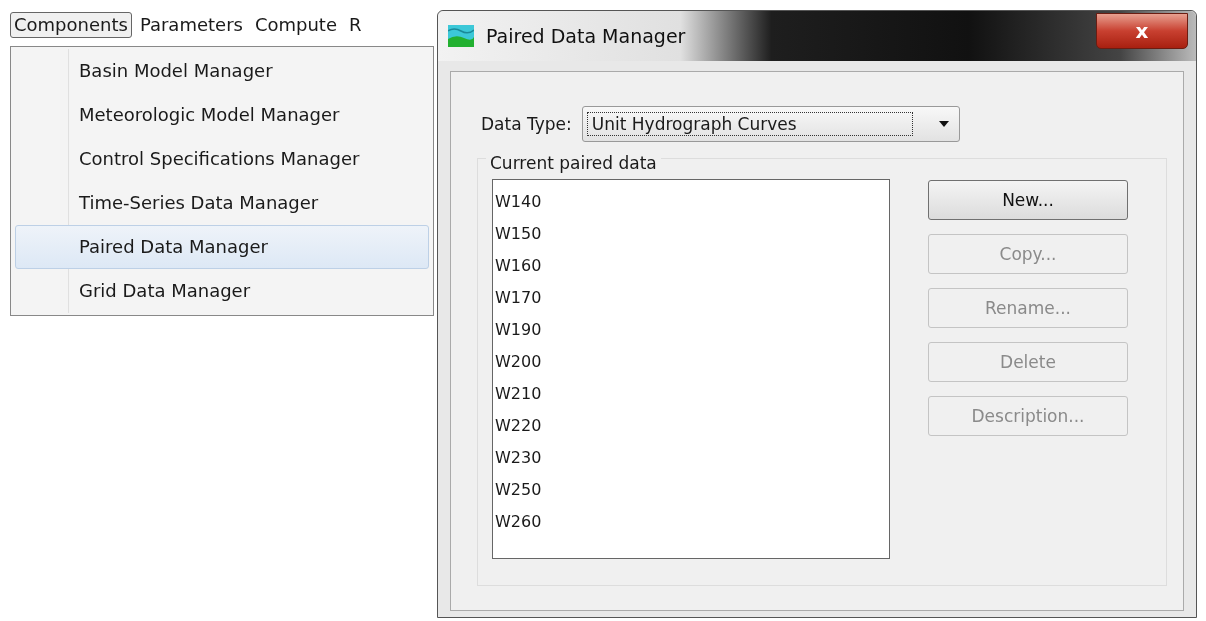 The width and height of the screenshot is (1206, 621). I want to click on menu-bar-item: Compute, so click(295, 25).